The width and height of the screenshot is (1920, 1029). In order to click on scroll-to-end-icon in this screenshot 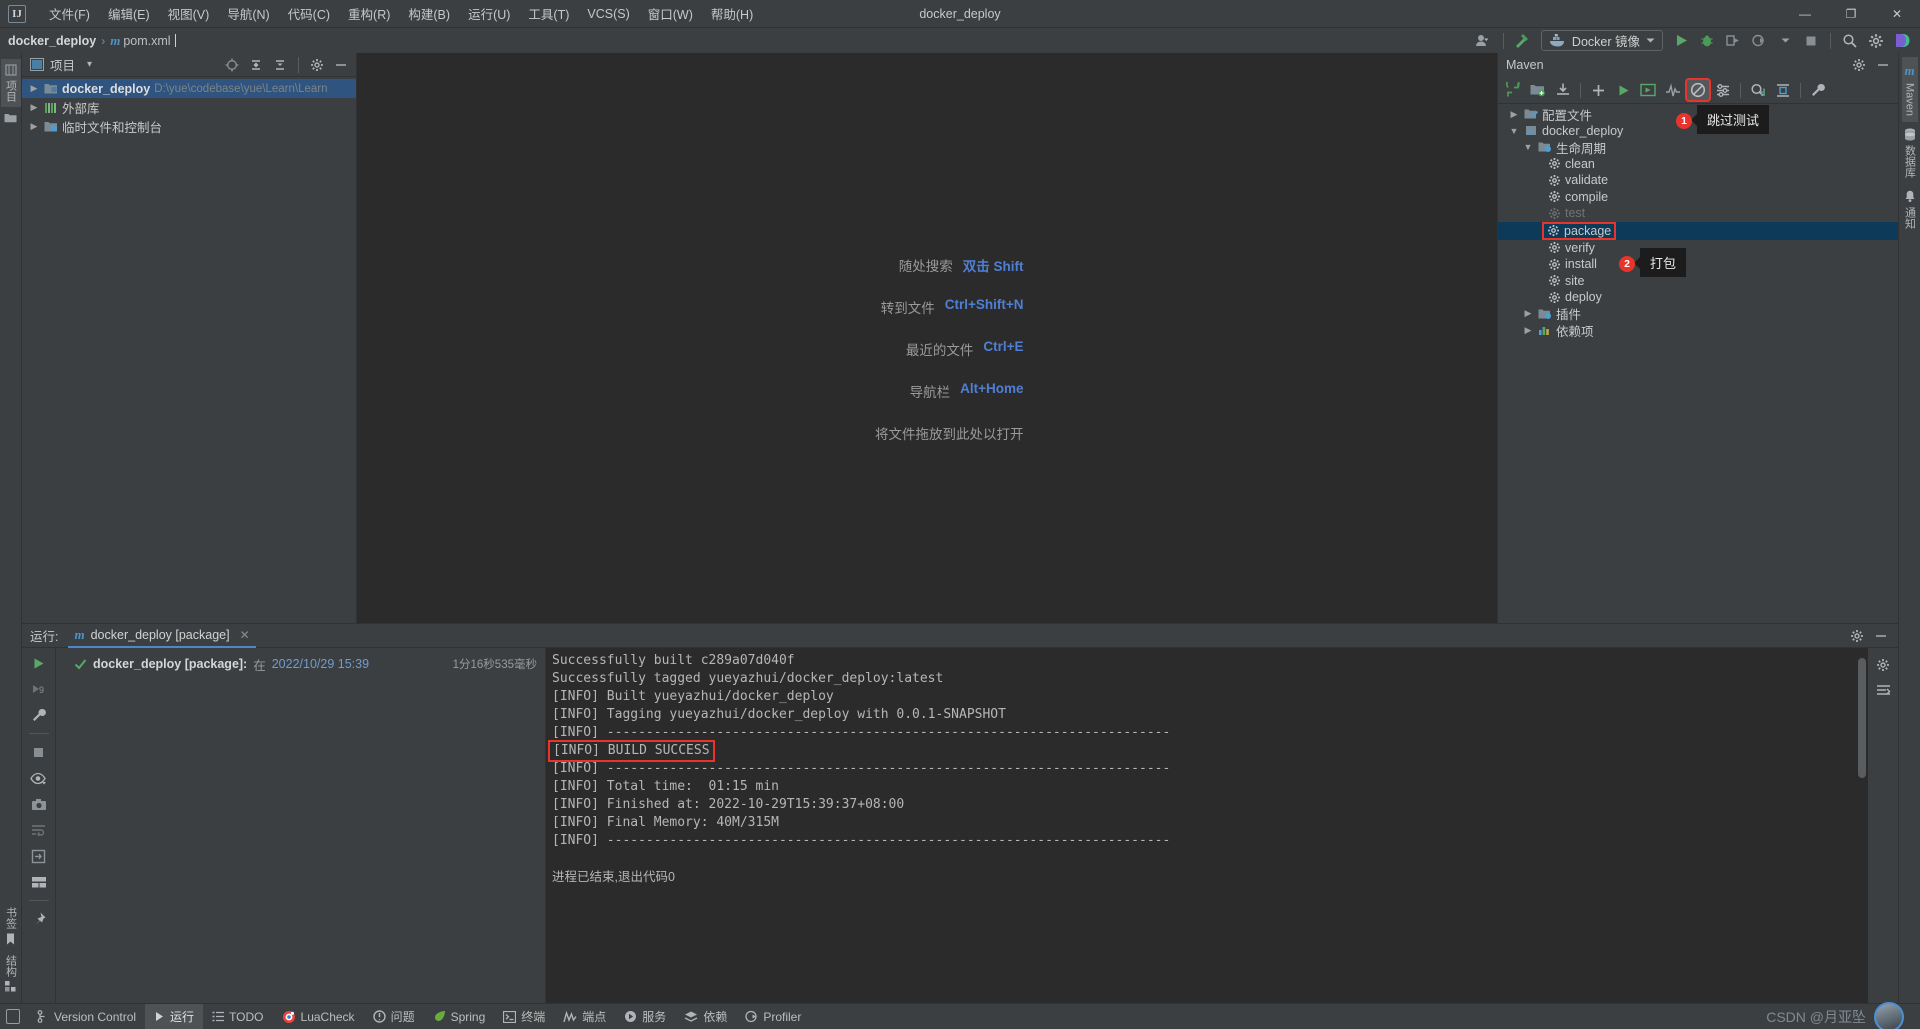, I will do `click(39, 856)`.